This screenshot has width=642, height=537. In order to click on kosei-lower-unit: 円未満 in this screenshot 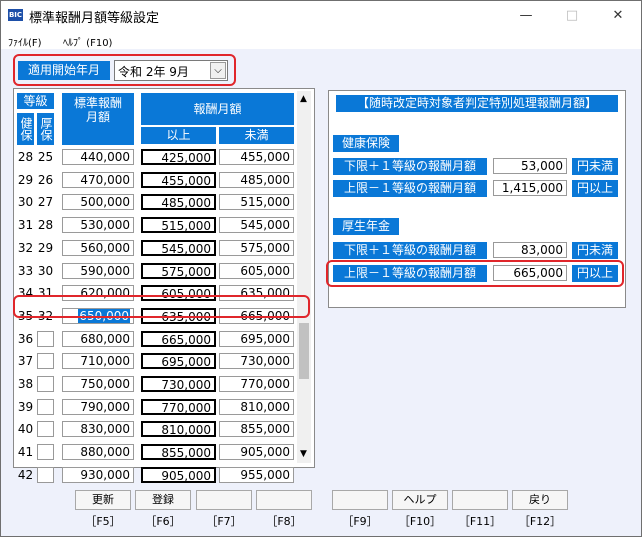, I will do `click(595, 250)`.